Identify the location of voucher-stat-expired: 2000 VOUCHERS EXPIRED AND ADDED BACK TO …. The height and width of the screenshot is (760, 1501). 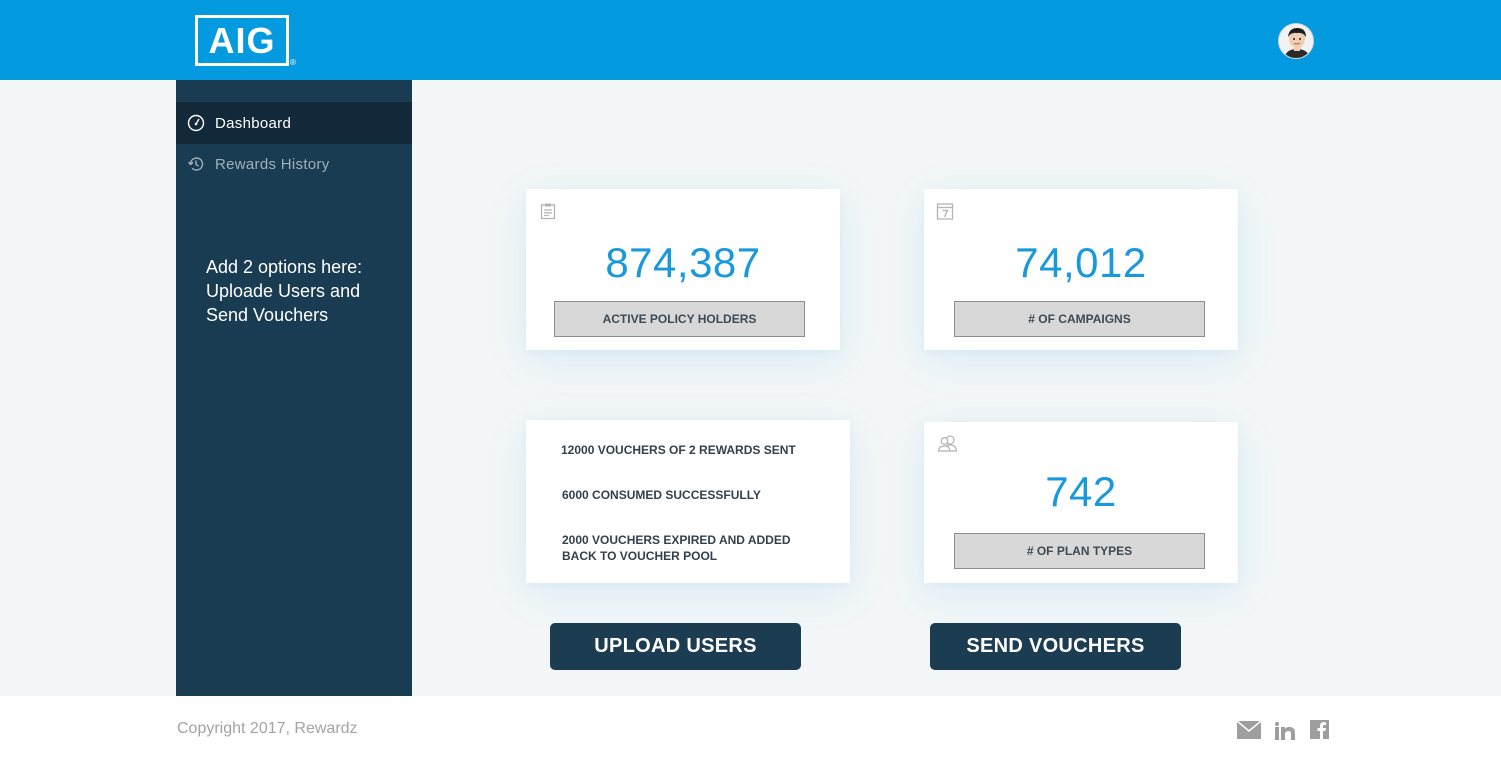
(676, 548).